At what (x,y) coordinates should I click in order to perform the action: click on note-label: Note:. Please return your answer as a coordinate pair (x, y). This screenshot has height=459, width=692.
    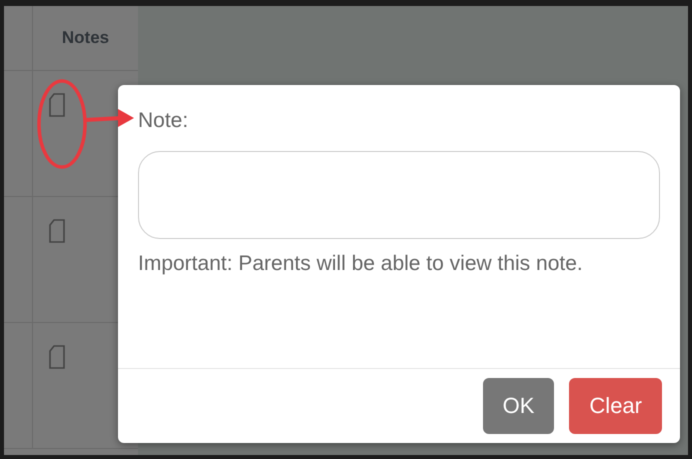
    Looking at the image, I should click on (164, 121).